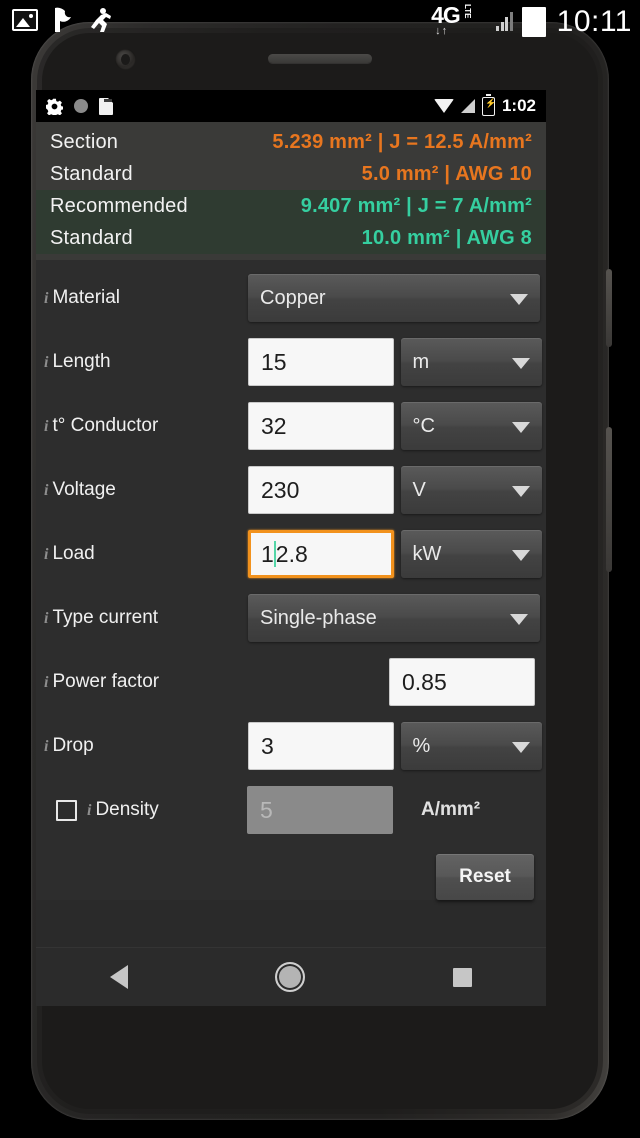  I want to click on label-text: Length, so click(81, 361).